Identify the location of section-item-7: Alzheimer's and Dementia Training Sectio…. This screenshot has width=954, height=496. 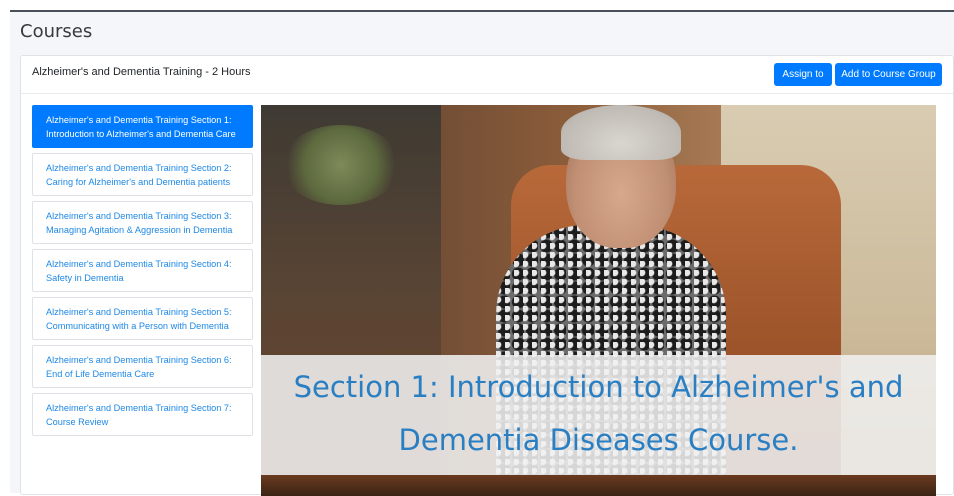
(142, 414).